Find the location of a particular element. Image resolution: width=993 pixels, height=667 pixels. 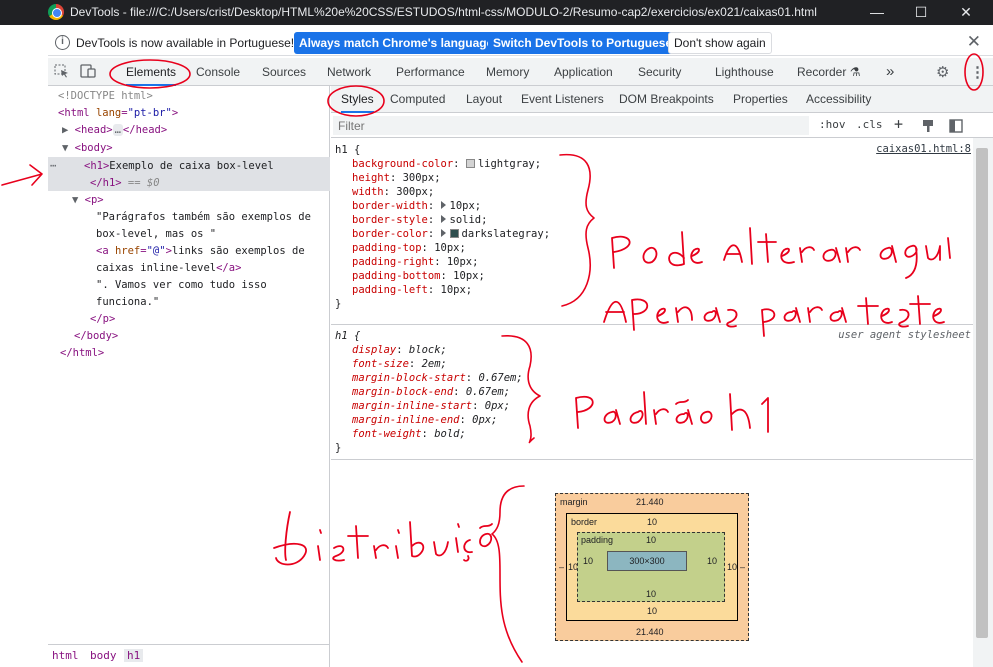

tab-memory: Memory is located at coordinates (507, 72).